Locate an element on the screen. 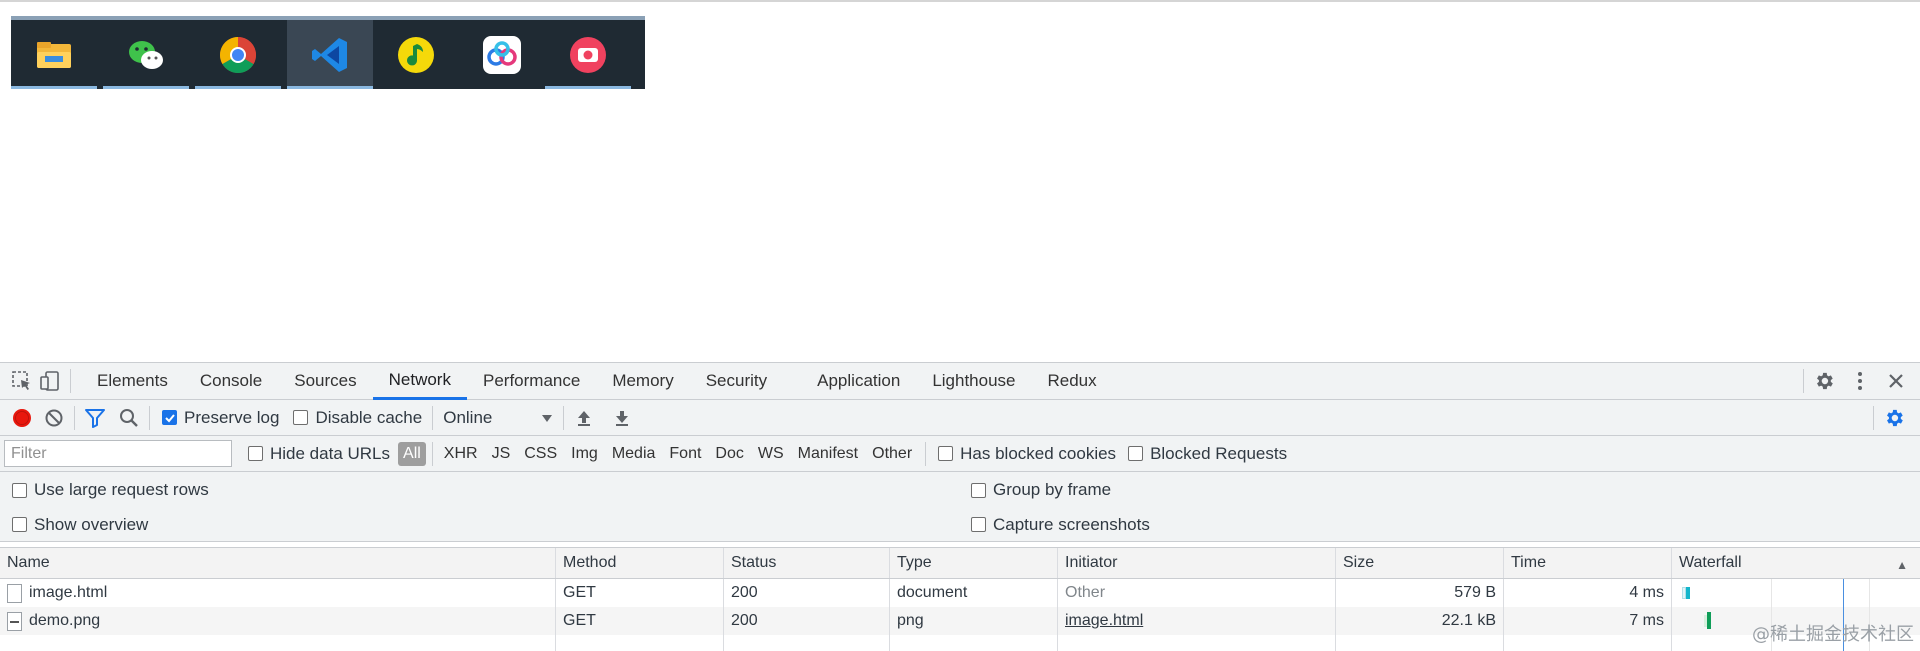 The image size is (1920, 651). search-button is located at coordinates (129, 418).